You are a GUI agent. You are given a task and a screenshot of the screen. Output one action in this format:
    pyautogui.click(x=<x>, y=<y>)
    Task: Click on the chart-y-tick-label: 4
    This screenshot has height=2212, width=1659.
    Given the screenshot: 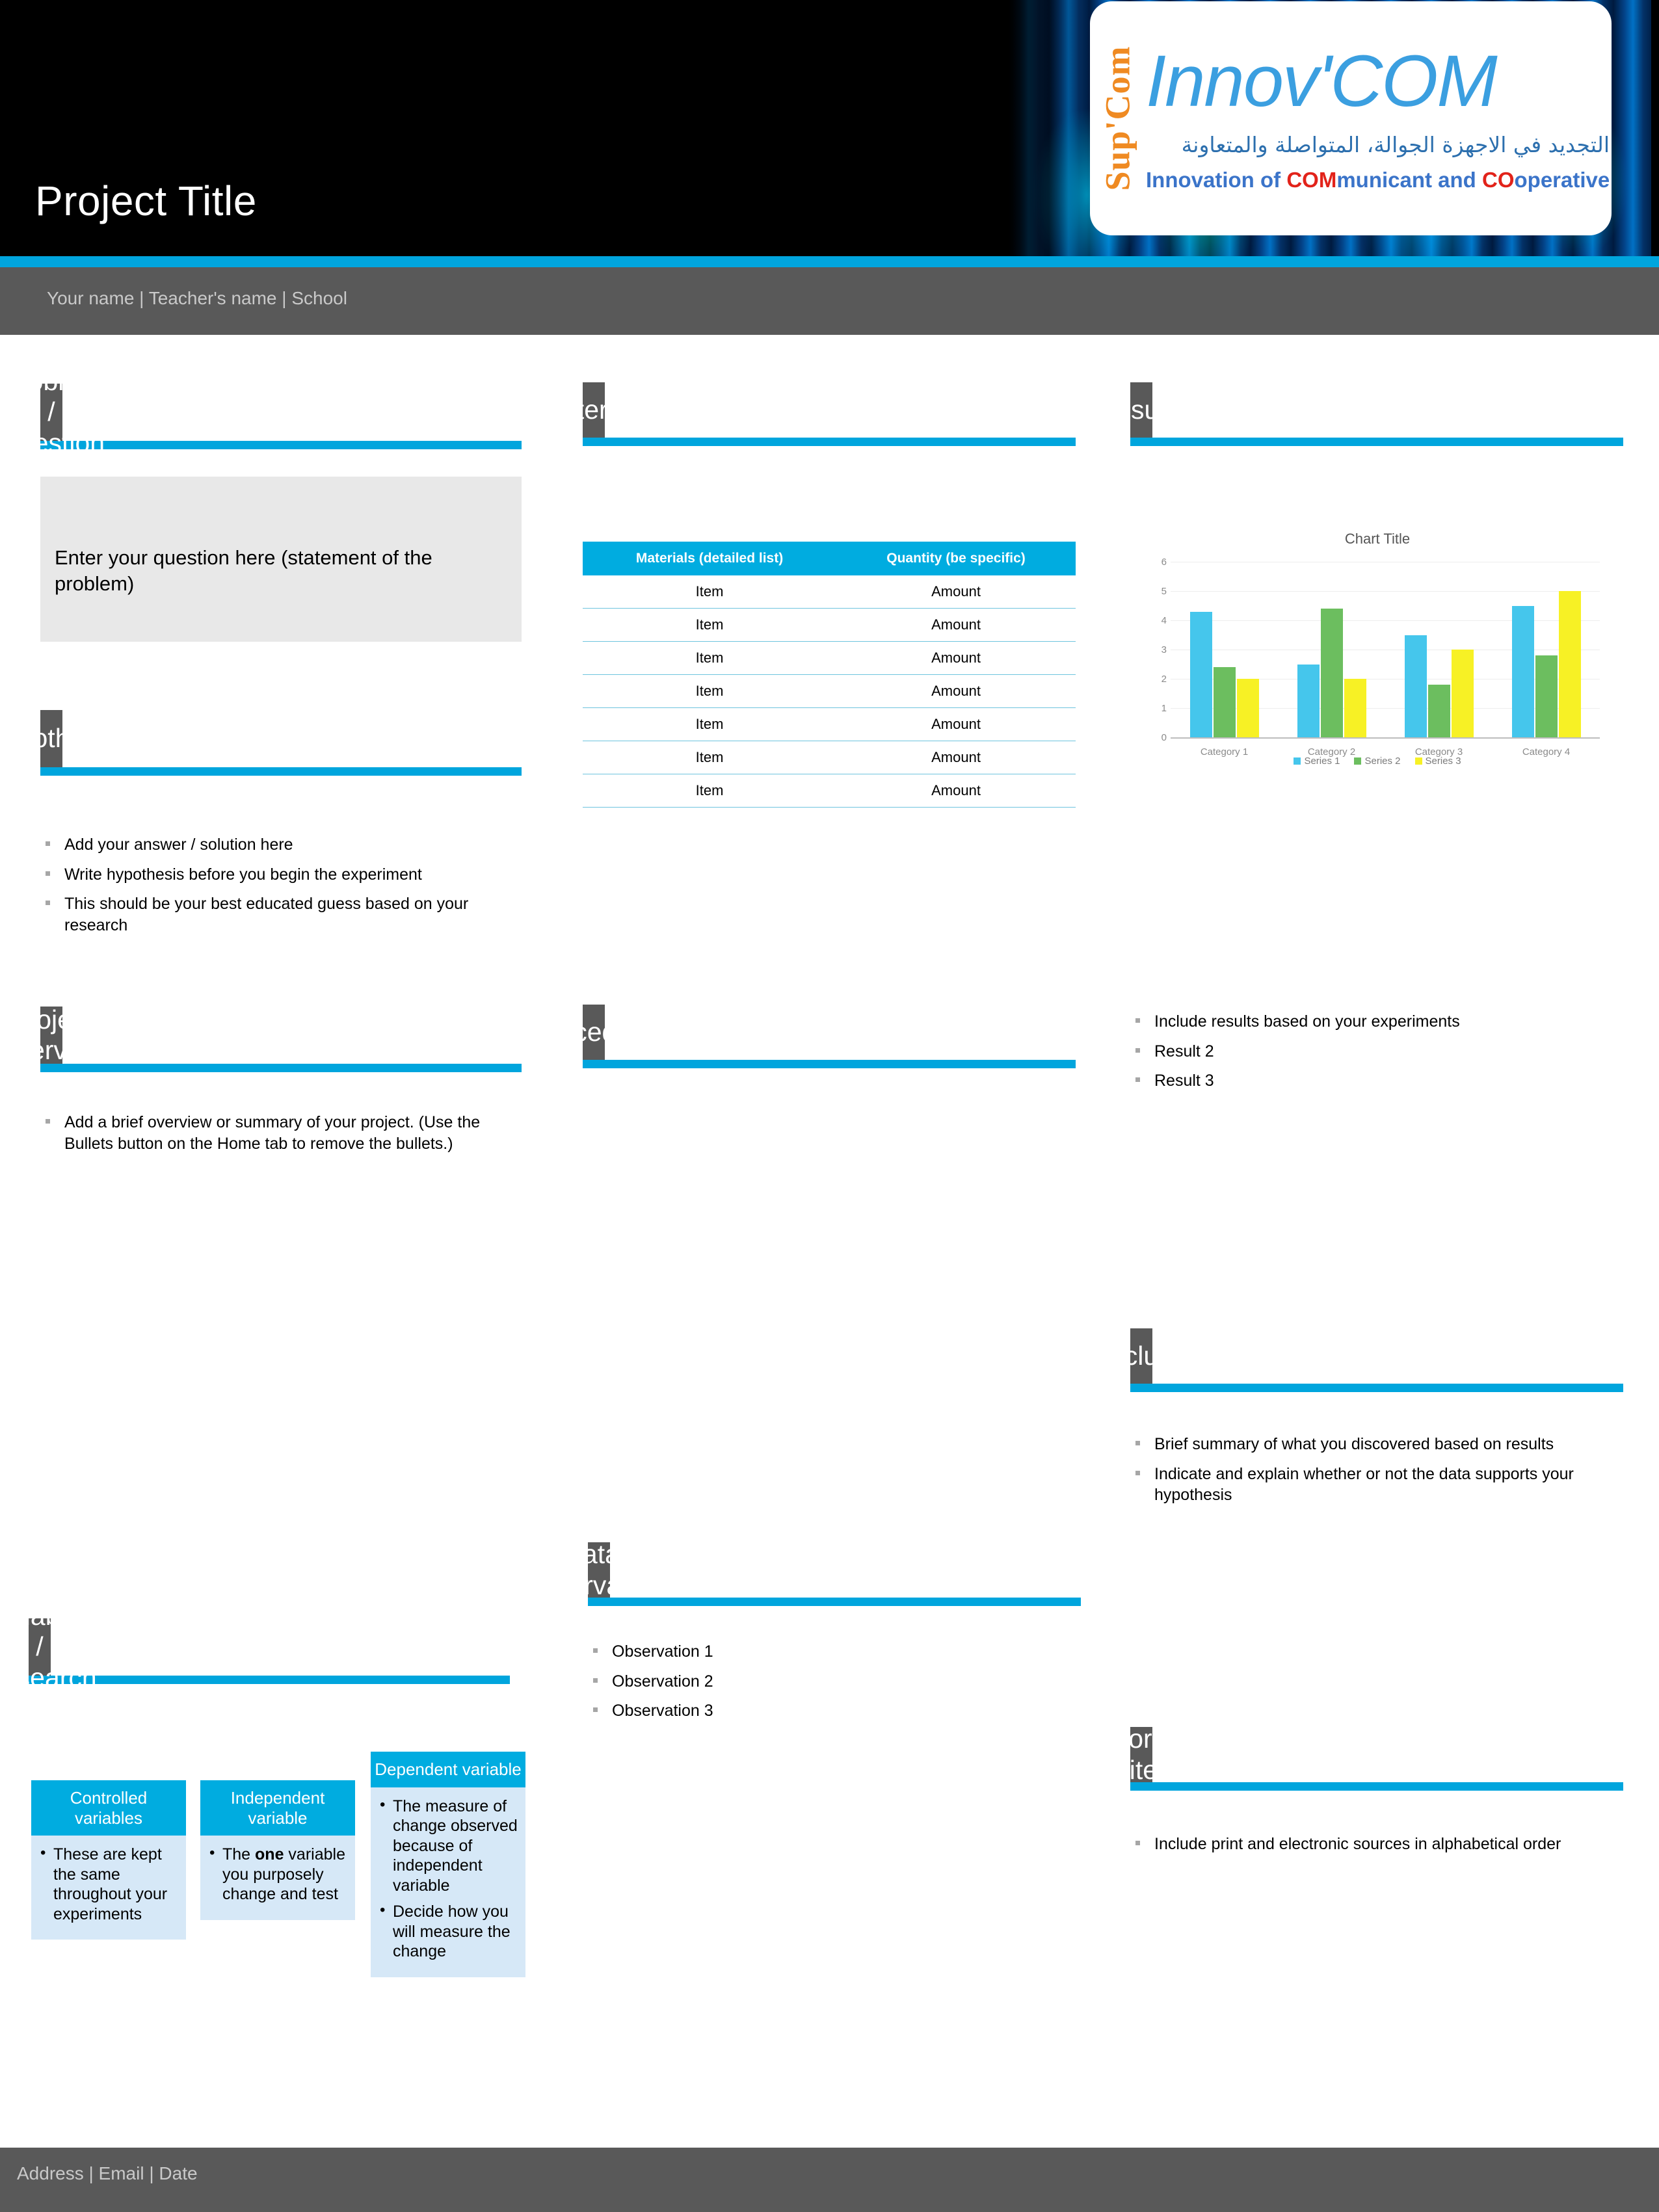 What is the action you would take?
    pyautogui.click(x=1164, y=620)
    